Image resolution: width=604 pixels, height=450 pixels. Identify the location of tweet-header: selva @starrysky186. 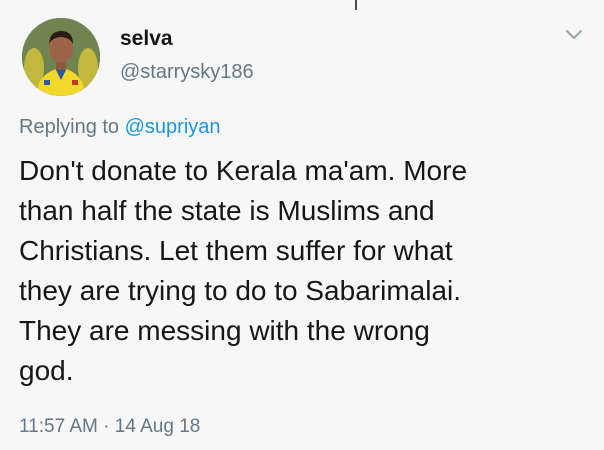
(138, 57).